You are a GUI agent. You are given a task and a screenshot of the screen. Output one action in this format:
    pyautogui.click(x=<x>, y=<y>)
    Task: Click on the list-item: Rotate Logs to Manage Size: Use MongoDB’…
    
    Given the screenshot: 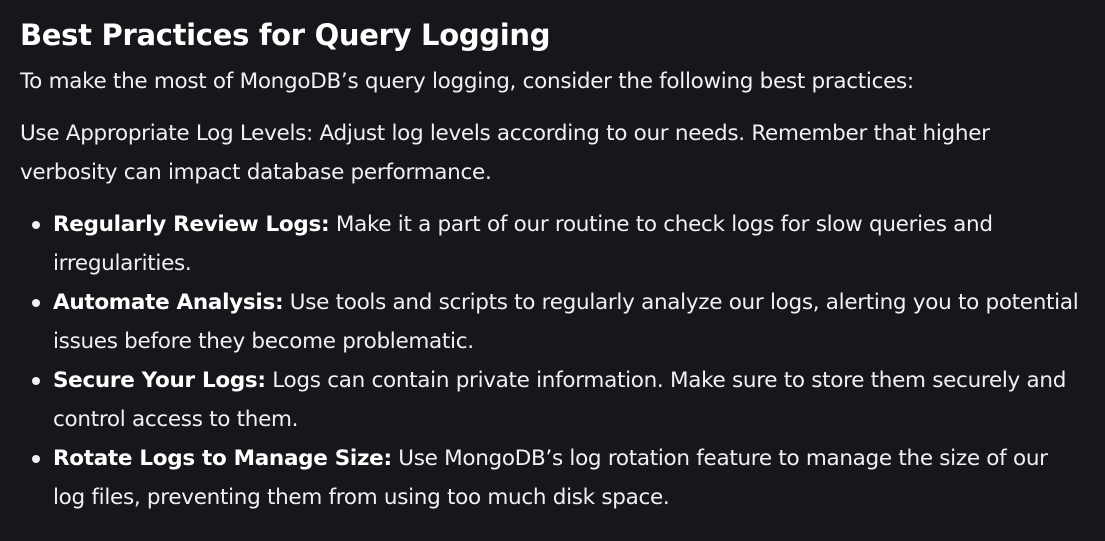 What is the action you would take?
    pyautogui.click(x=552, y=478)
    